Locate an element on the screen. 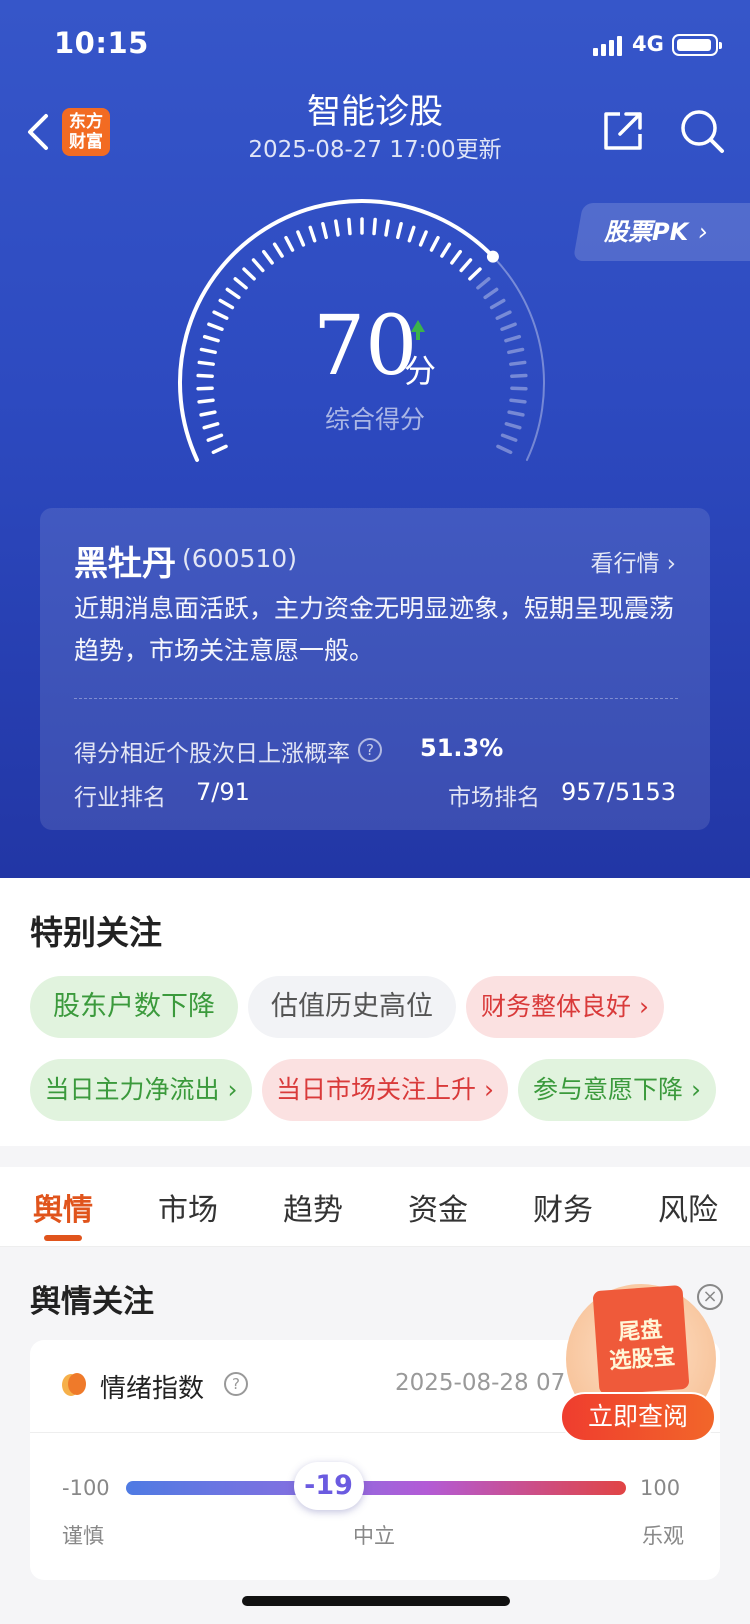  tab-funds: 资金 is located at coordinates (438, 1207).